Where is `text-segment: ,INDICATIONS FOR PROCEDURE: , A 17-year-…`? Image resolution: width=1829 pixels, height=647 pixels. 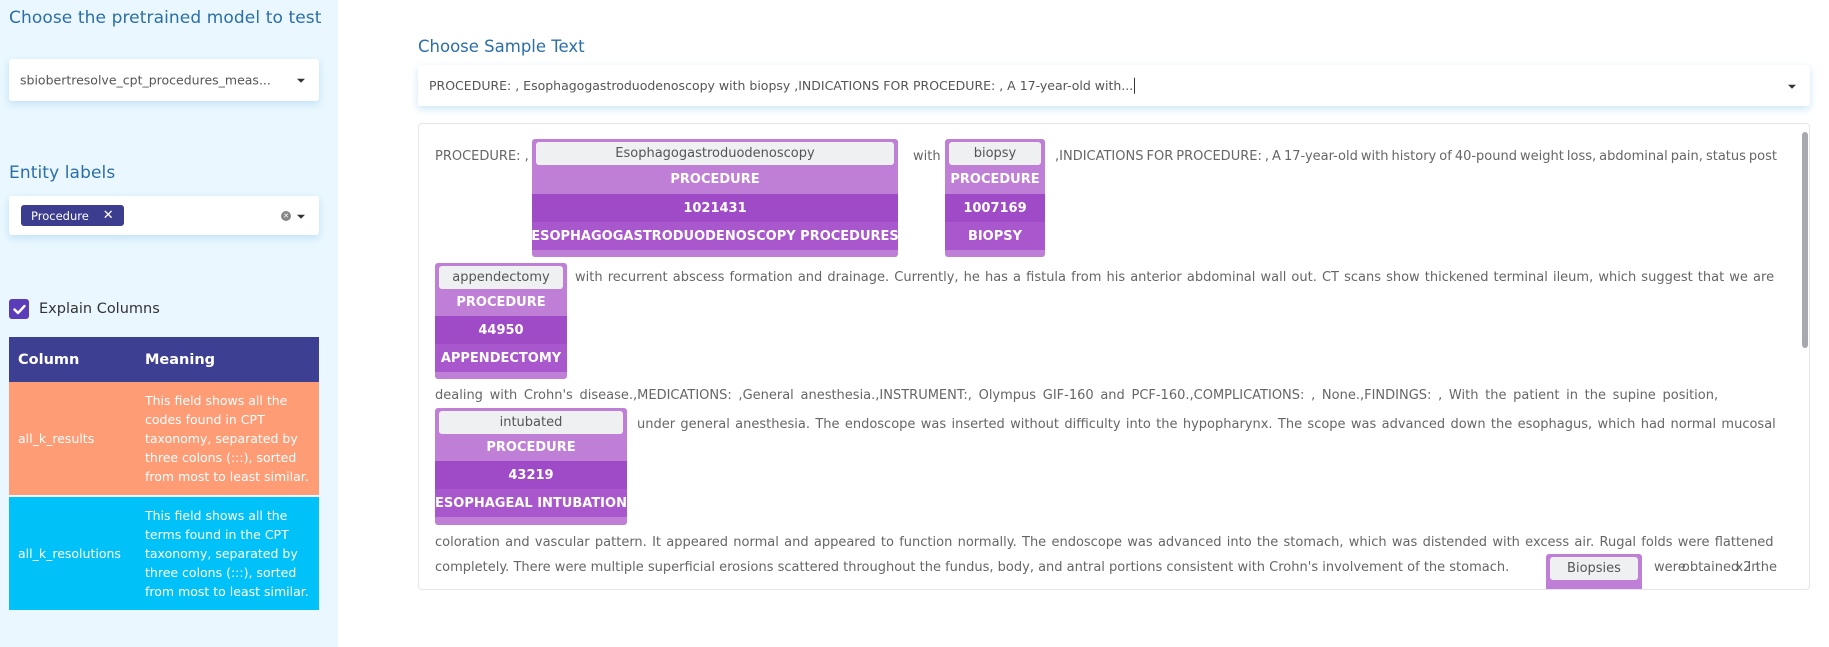 text-segment: ,INDICATIONS FOR PROCEDURE: , A 17-year-… is located at coordinates (1416, 156).